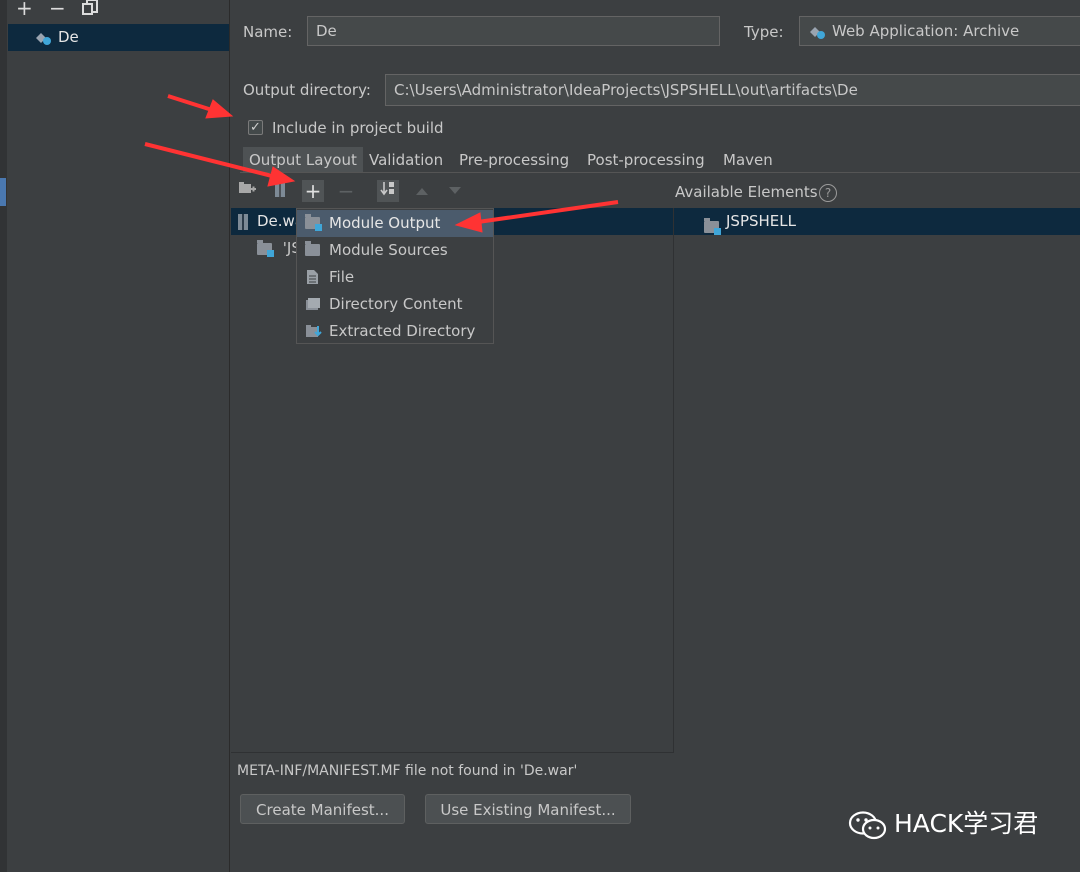  Describe the element at coordinates (220, 164) in the screenshot. I see `arrow-add-button` at that location.